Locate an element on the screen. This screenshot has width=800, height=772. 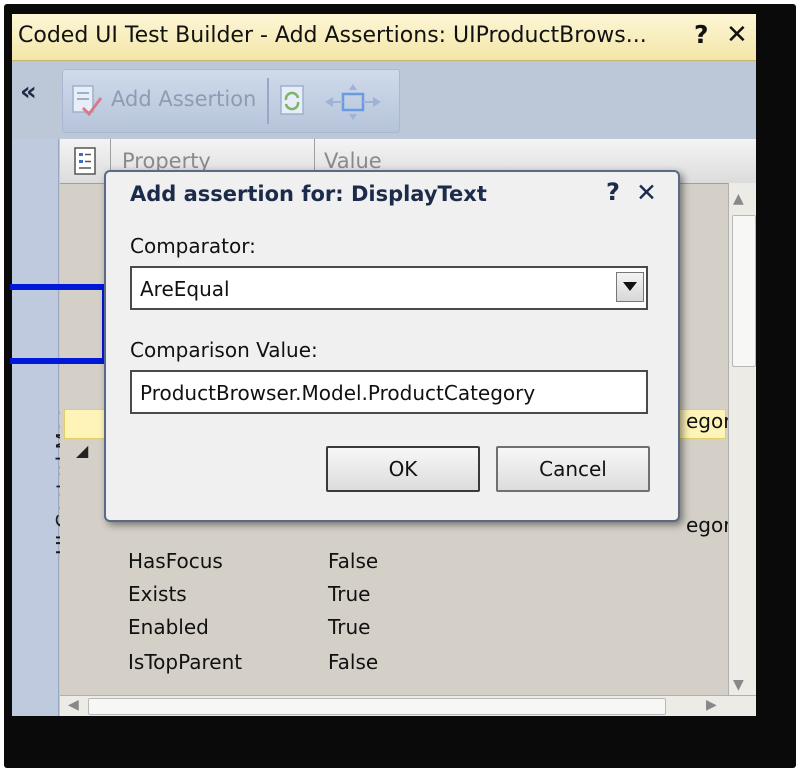
dialog-close-icon: ✕ is located at coordinates (646, 192).